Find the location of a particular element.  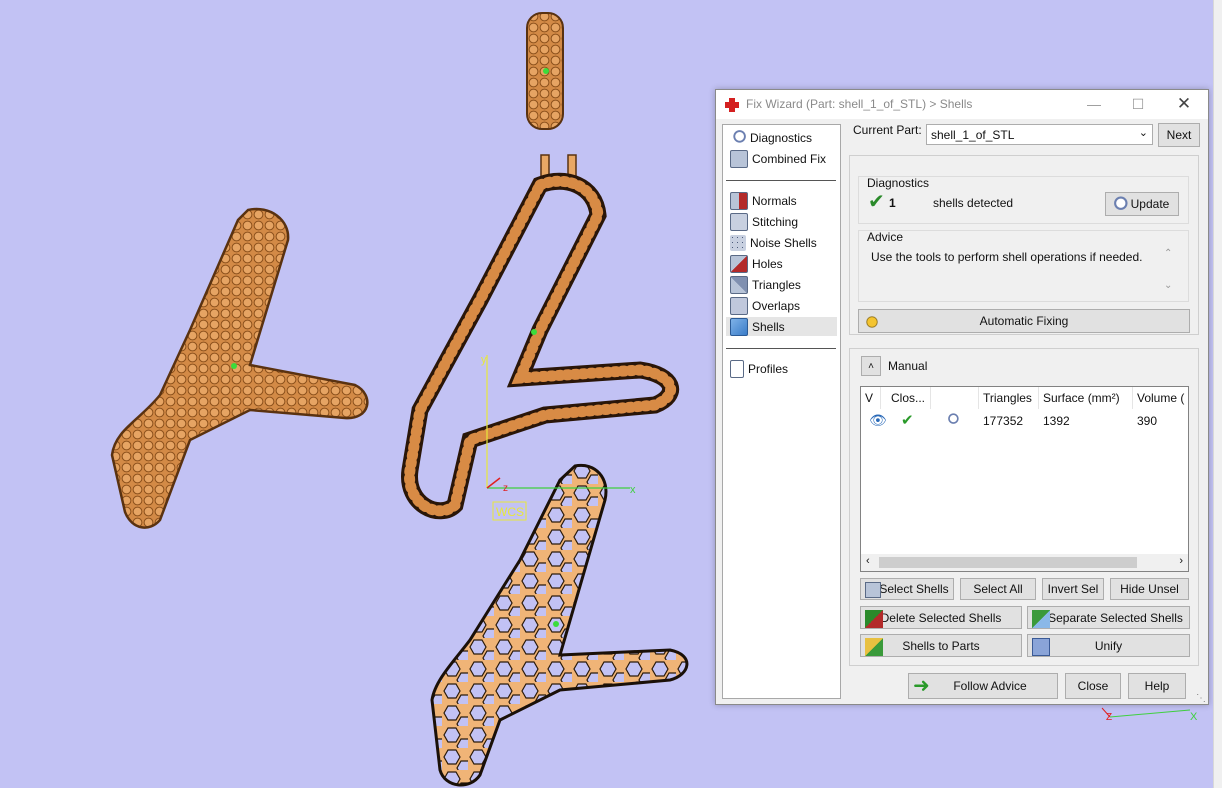

nav-item-profiles: Profiles is located at coordinates (781, 368).